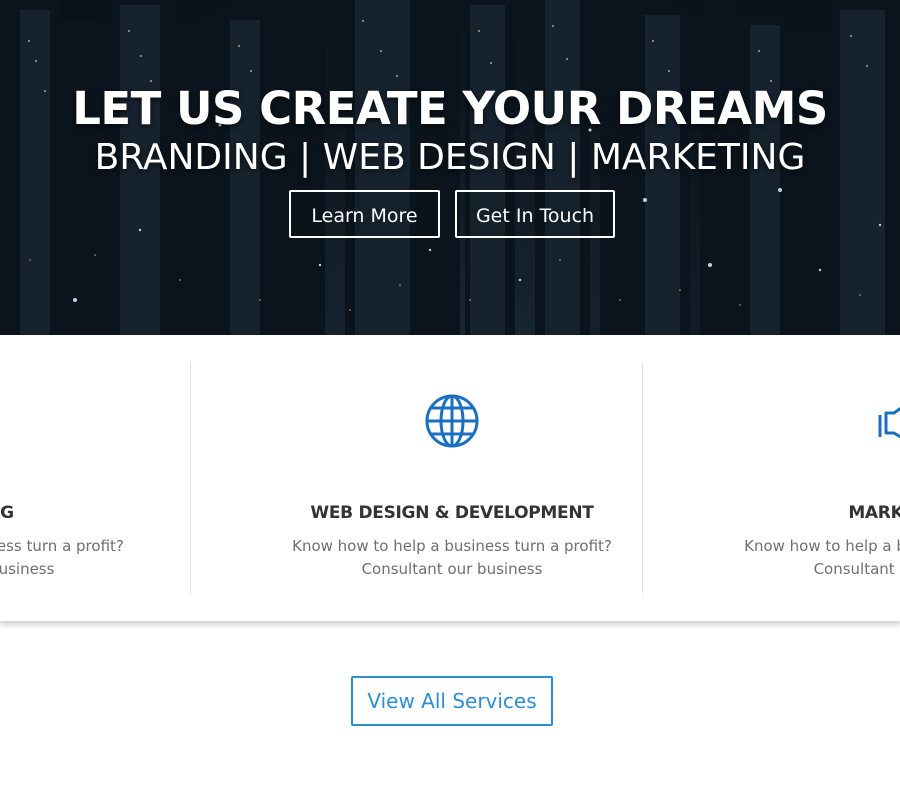  I want to click on view-all-services-button: View All Services, so click(452, 701).